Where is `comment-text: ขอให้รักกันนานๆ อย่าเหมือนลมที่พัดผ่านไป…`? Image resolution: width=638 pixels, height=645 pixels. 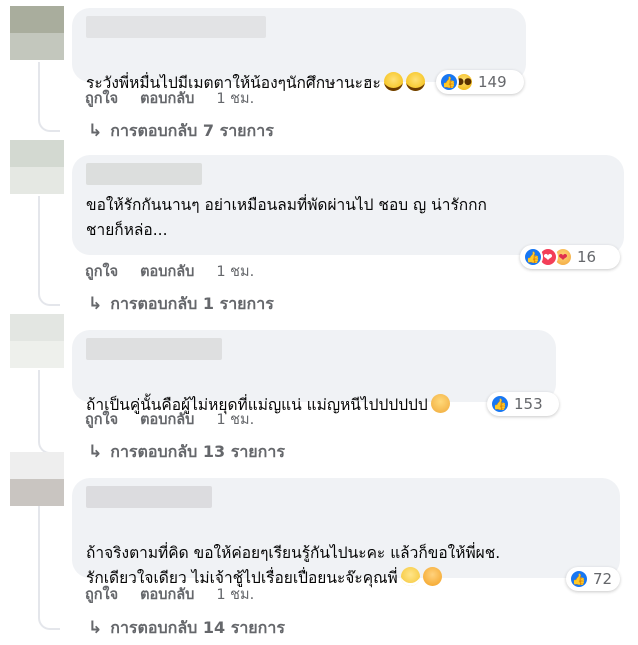
comment-text: ขอให้รักกันนานๆ อย่าเหมือนลมที่พัดผ่านไป… is located at coordinates (286, 217).